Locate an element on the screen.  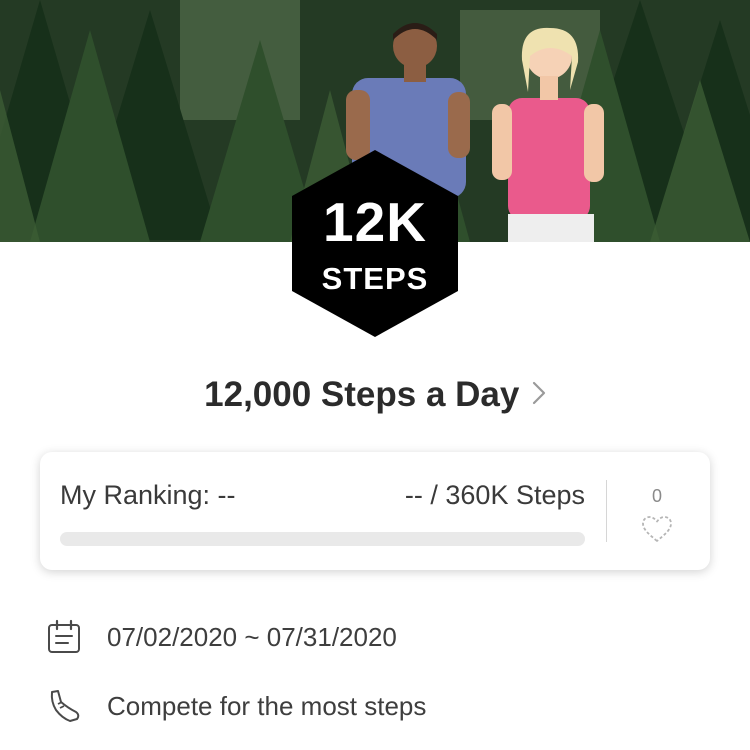
date-range-text: 07/02/2020 ~ 07/31/2020 is located at coordinates (252, 637).